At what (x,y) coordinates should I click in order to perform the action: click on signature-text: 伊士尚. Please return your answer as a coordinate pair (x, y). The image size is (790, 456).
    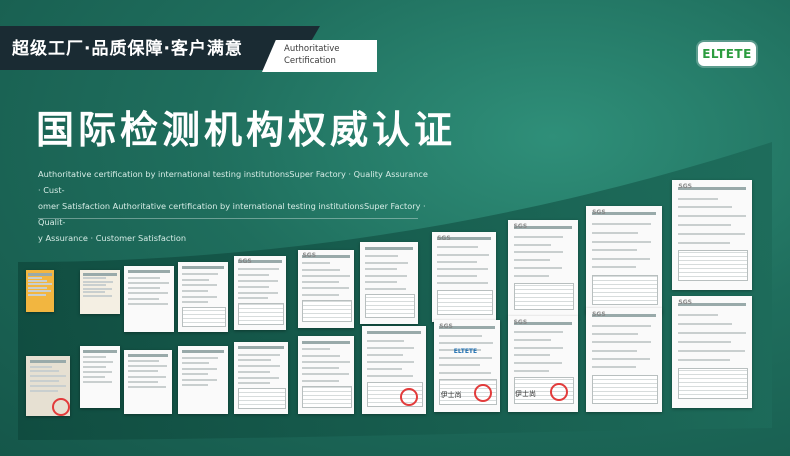
    Looking at the image, I should click on (451, 394).